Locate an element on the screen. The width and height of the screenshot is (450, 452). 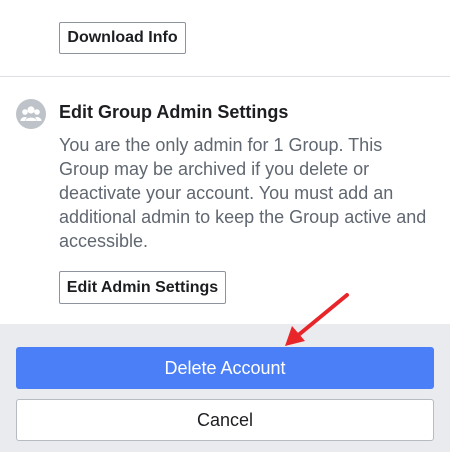
edit-admin-settings-button: Edit Admin Settings is located at coordinates (142, 287).